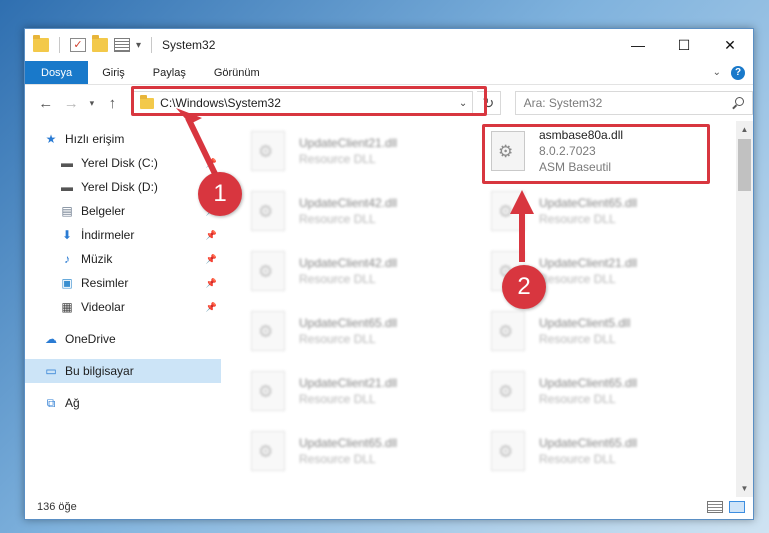  Describe the element at coordinates (103, 307) in the screenshot. I see `sidebar-item-label: Videolar` at that location.